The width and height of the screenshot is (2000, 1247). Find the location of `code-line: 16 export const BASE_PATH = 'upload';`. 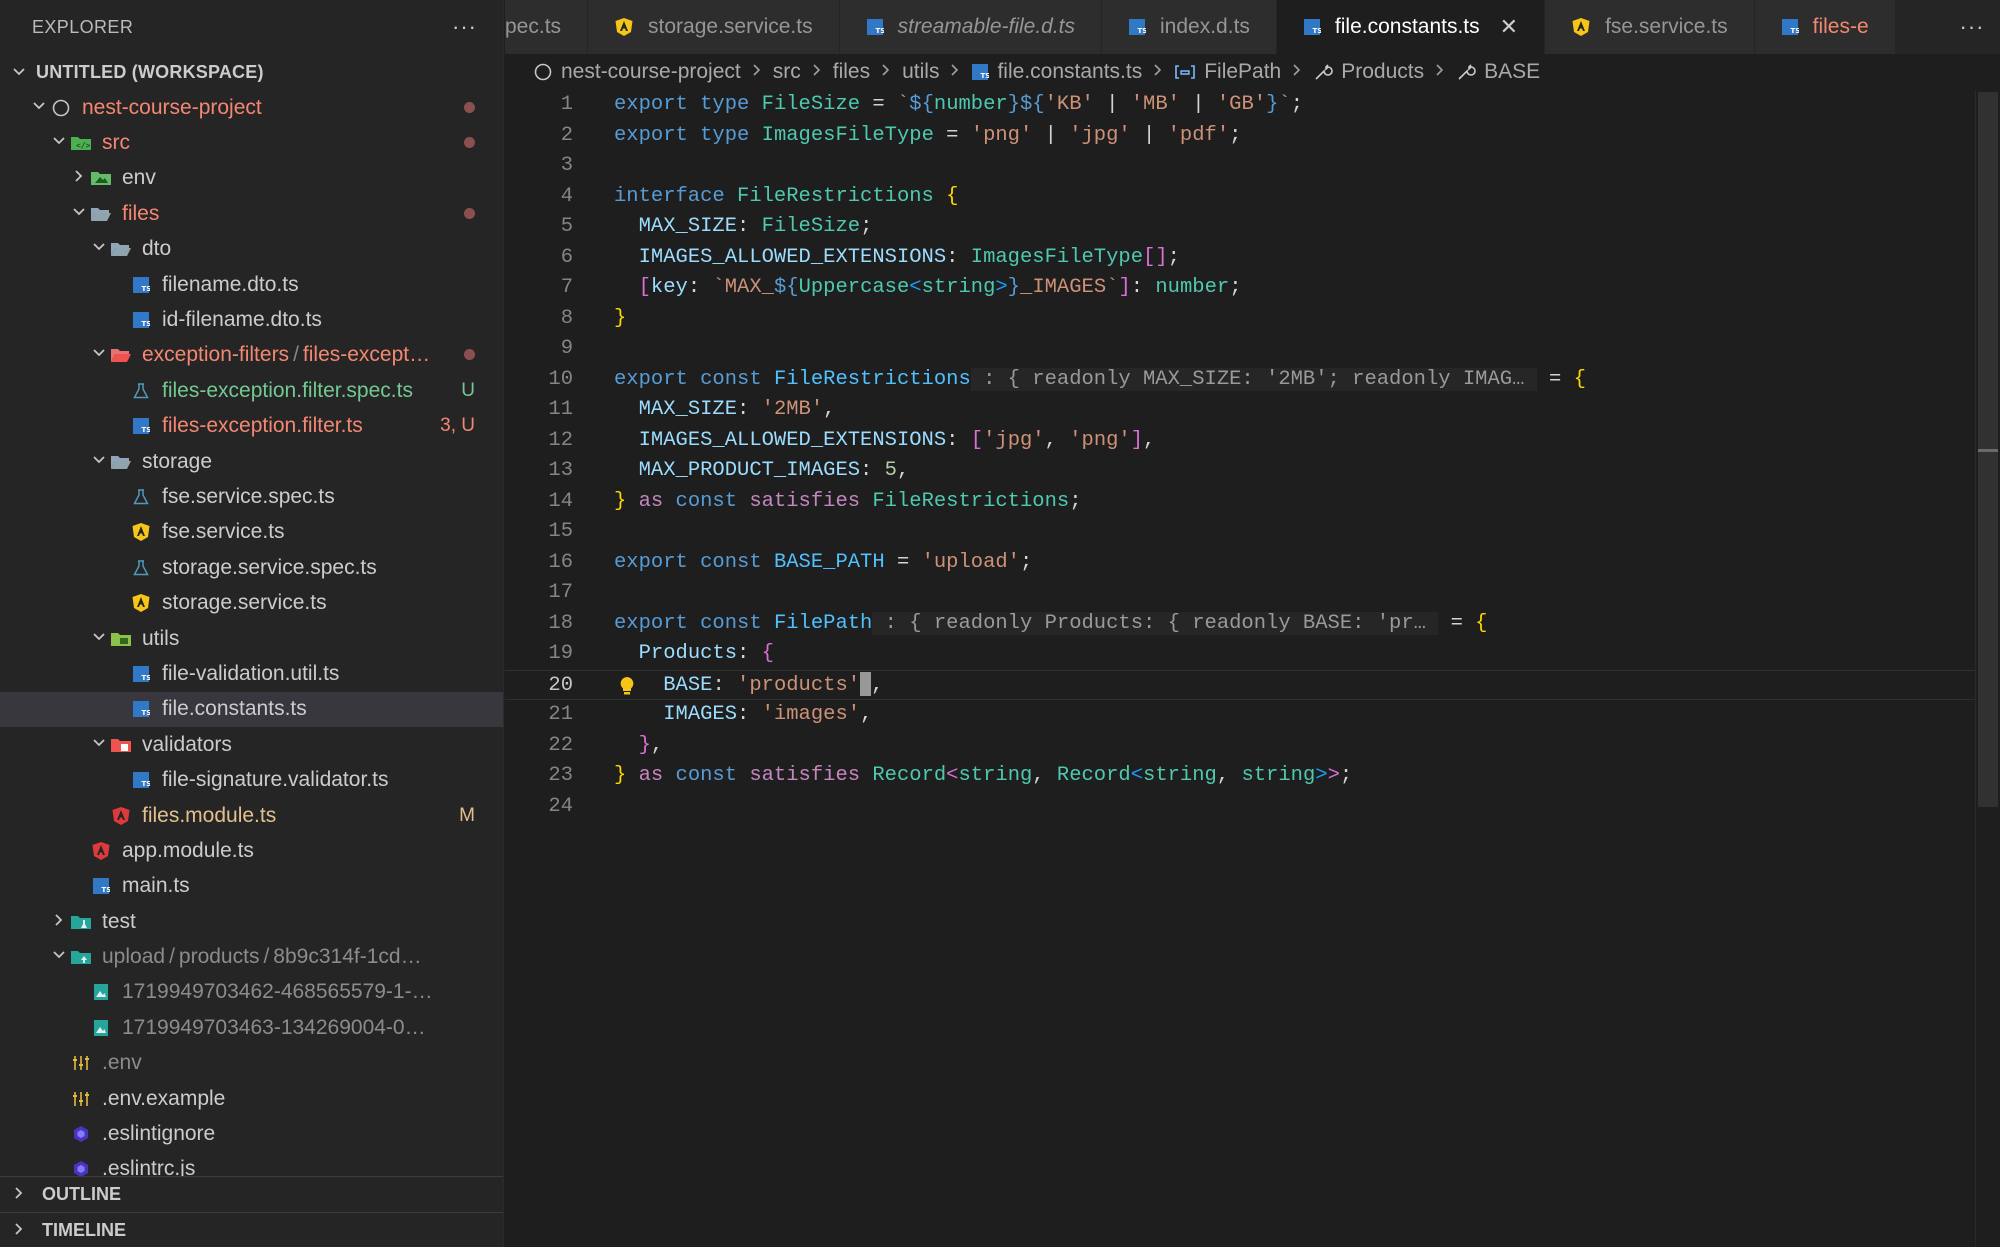

code-line: 16 export const BASE_PATH = 'upload'; is located at coordinates (1240, 563).